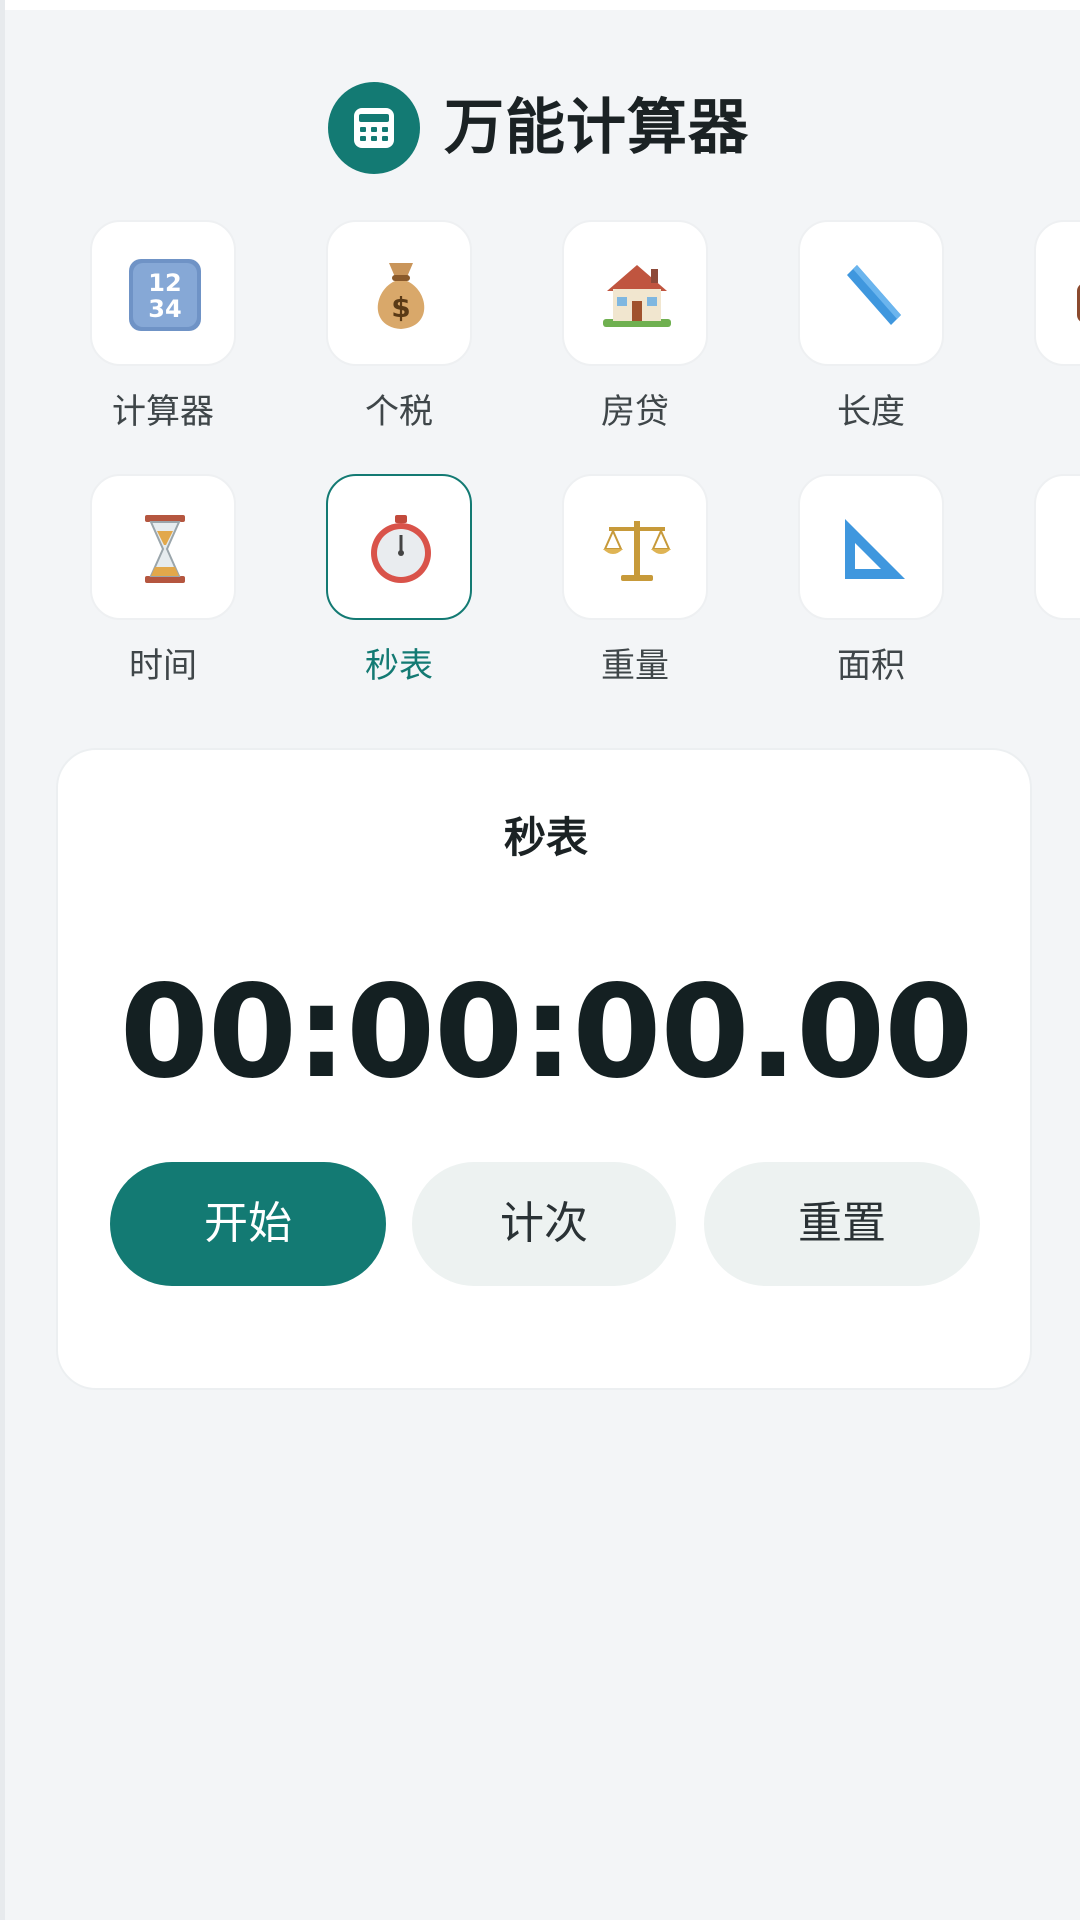  I want to click on tool-tile: $, so click(399, 293).